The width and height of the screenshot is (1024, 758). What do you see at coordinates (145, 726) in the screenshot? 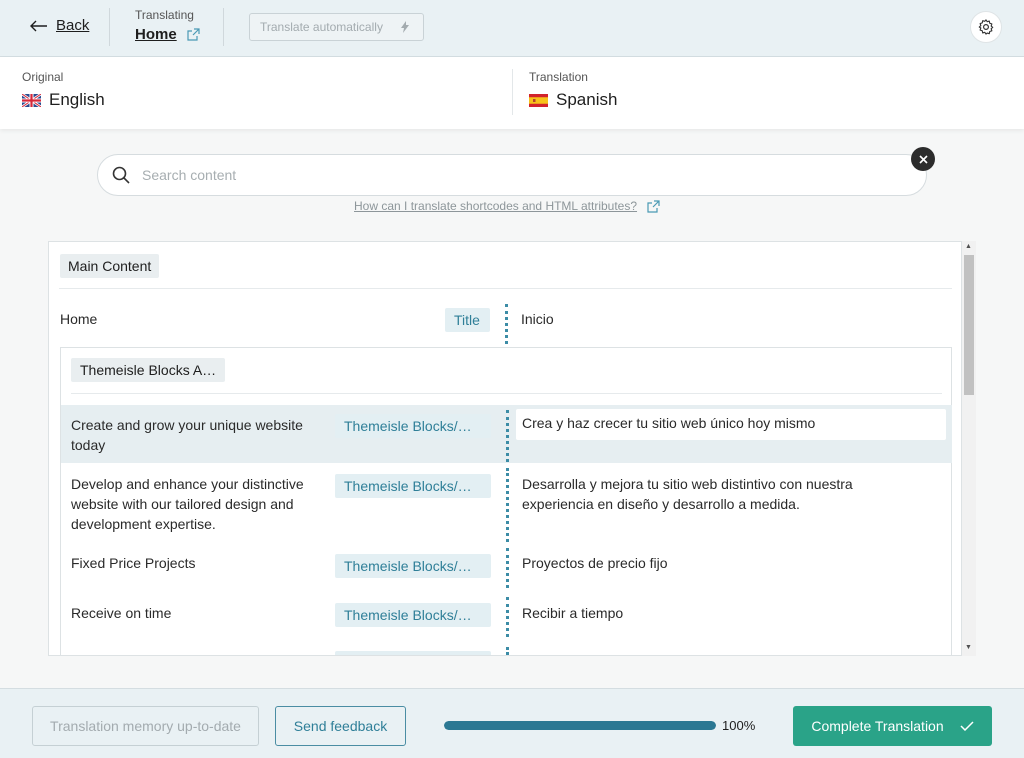
I see `translation-memory-button: Translation memory up-to-date` at bounding box center [145, 726].